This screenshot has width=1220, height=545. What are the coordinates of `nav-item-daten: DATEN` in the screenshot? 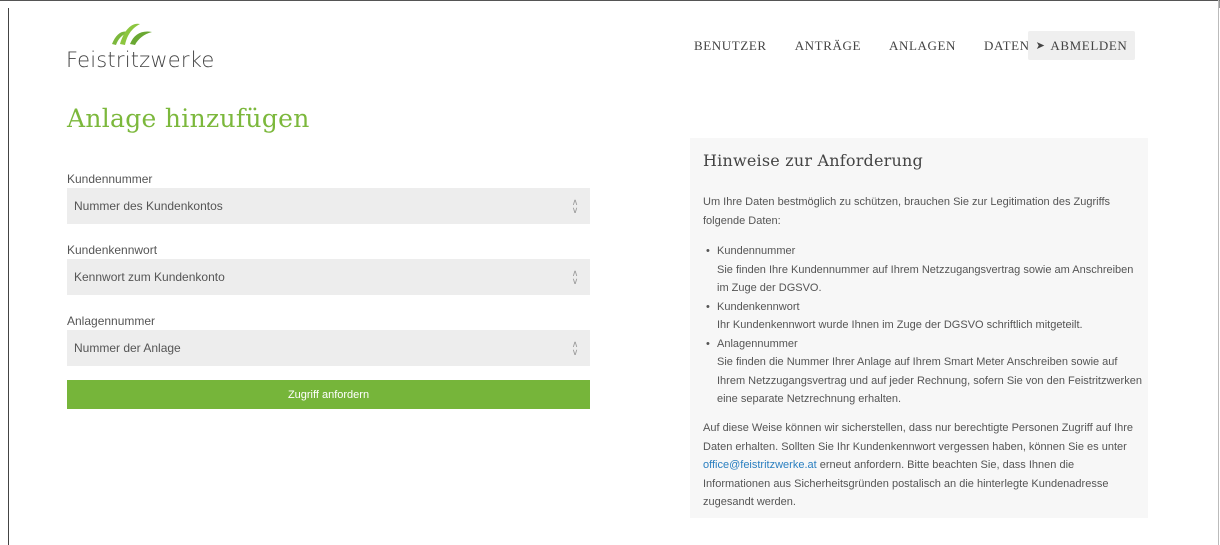 It's located at (1007, 46).